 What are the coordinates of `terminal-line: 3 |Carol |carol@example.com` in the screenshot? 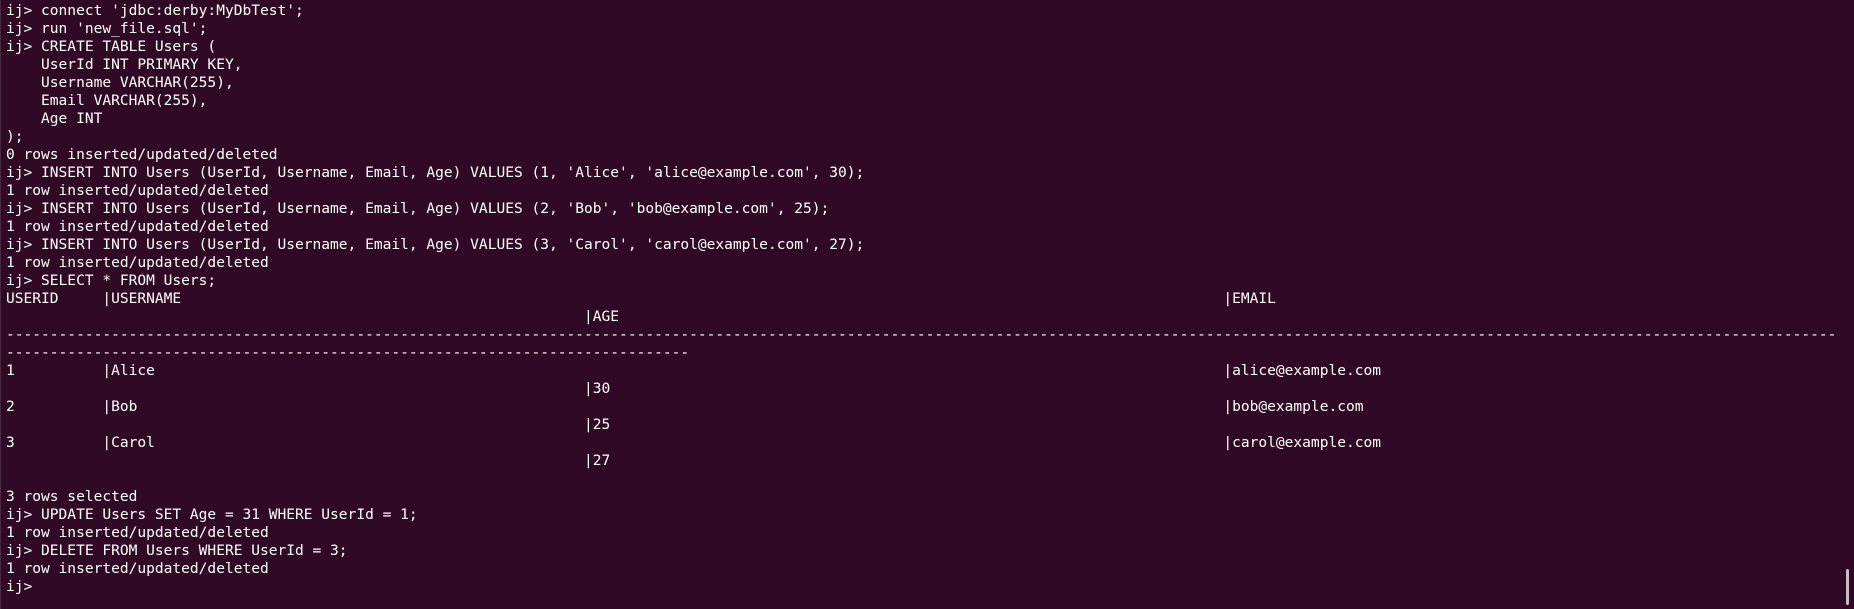 It's located at (694, 442).